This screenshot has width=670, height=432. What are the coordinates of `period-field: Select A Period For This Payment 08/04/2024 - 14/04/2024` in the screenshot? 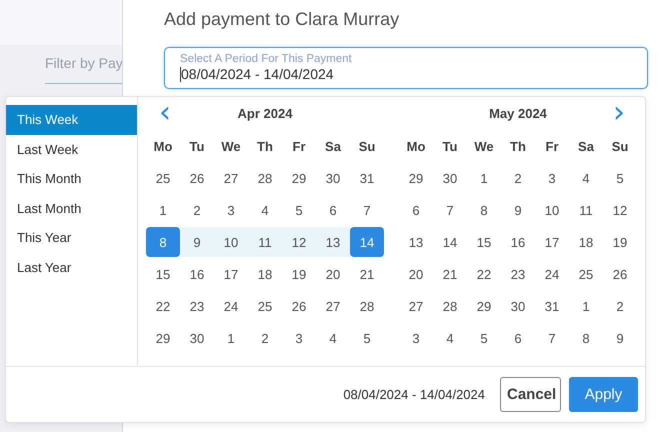 It's located at (406, 68).